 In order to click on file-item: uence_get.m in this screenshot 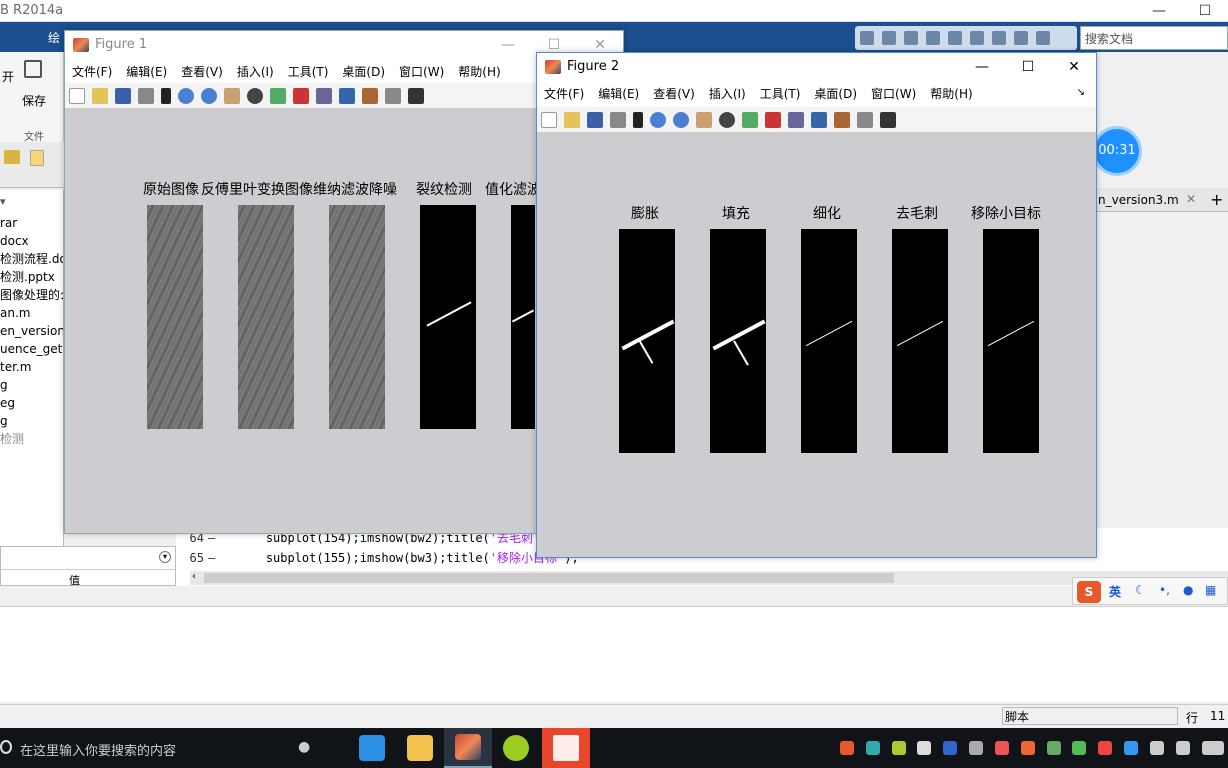, I will do `click(31, 349)`.